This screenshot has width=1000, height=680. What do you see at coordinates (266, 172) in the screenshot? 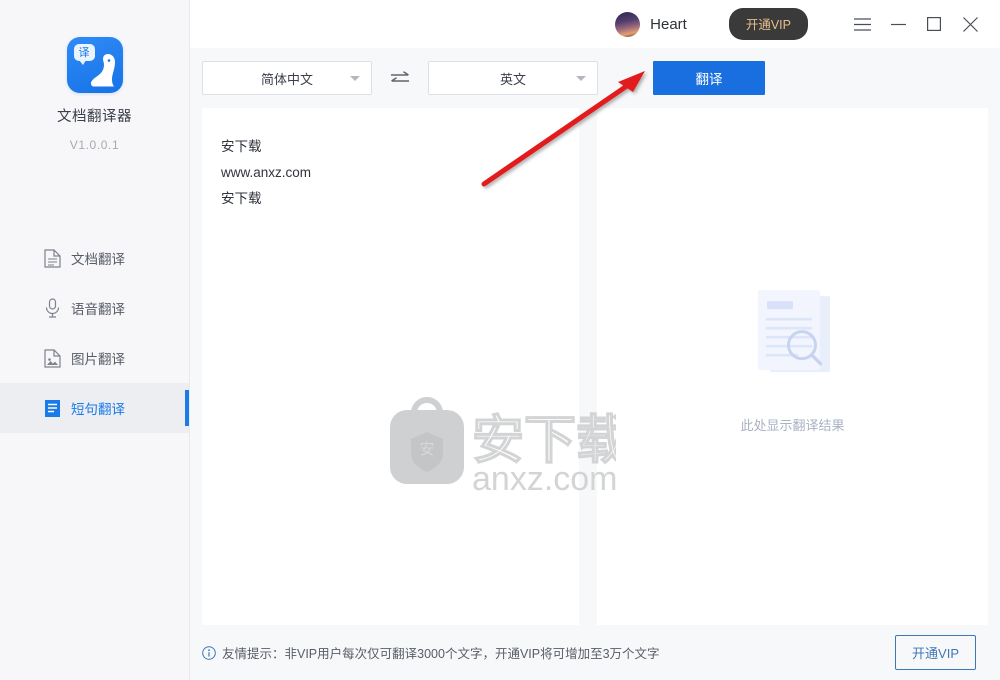
I see `source-line: www.anxz.com` at bounding box center [266, 172].